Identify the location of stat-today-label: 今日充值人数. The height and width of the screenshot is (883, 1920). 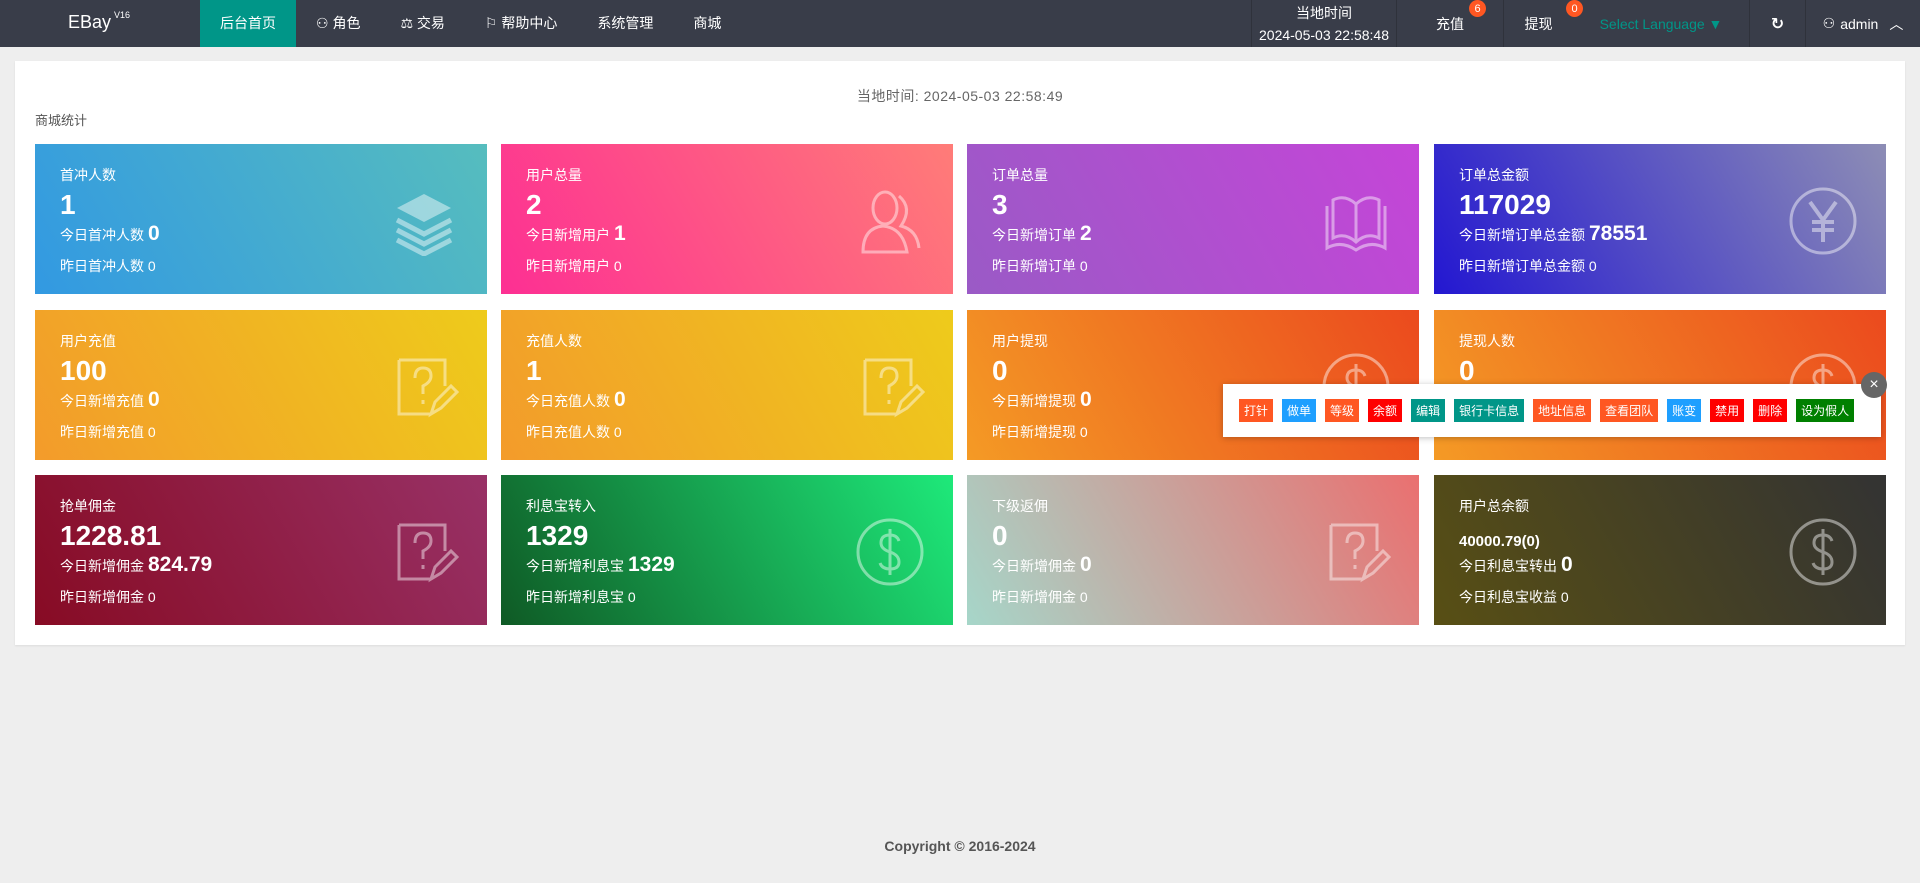
(568, 401).